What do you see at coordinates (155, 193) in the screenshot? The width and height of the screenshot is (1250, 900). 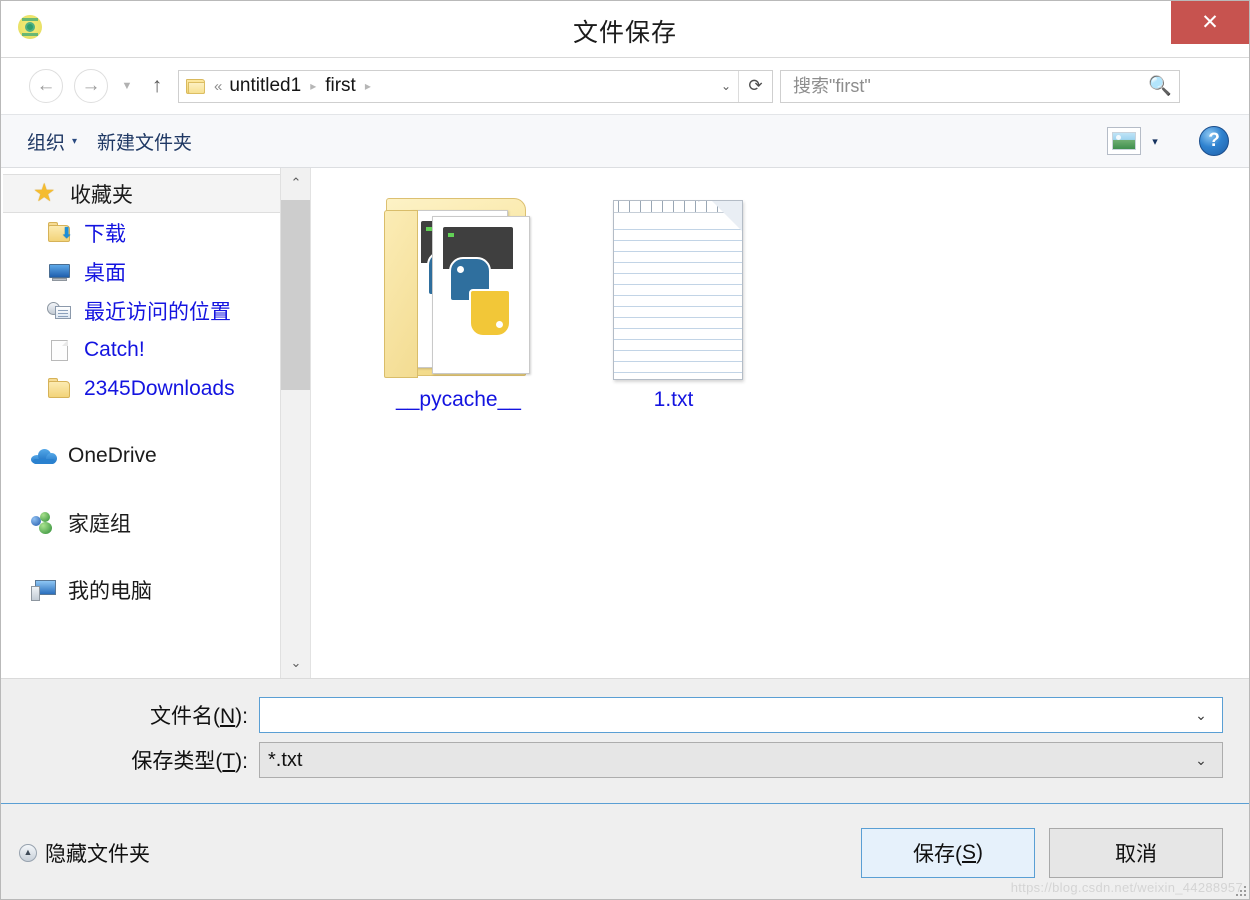 I see `sidebar-item-favorites: ★ 收藏夹` at bounding box center [155, 193].